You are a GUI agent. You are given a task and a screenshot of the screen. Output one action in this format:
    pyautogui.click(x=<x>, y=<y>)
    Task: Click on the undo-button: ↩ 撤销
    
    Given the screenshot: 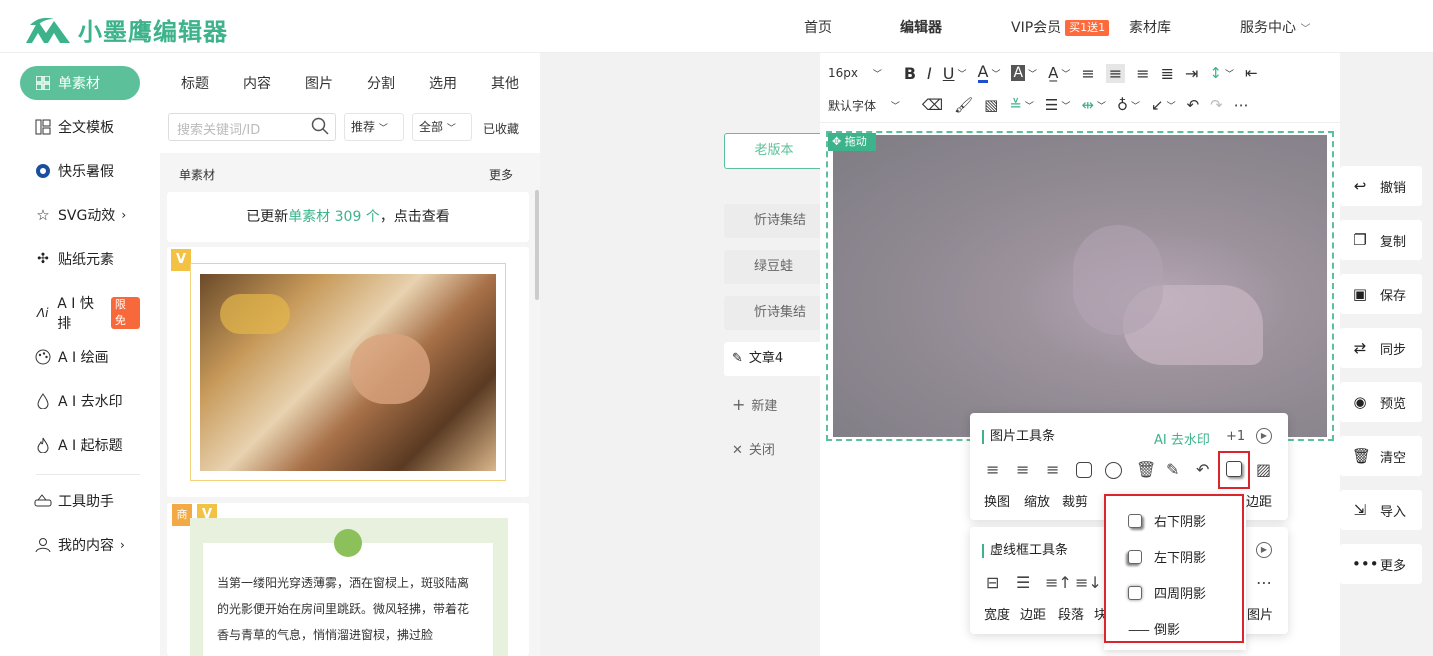 What is the action you would take?
    pyautogui.click(x=1381, y=186)
    